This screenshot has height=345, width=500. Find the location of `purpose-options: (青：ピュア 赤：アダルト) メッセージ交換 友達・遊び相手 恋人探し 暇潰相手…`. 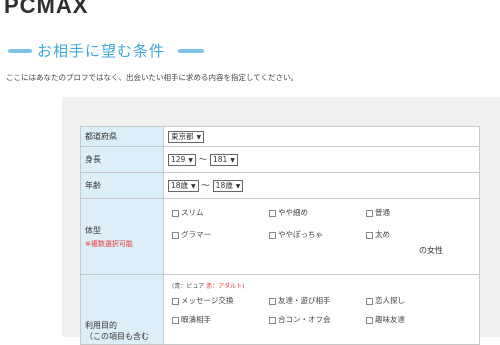

purpose-options: (青：ピュア 赤：アダルト) メッセージ交換 友達・遊び相手 恋人探し 暇潰相手… is located at coordinates (321, 309).